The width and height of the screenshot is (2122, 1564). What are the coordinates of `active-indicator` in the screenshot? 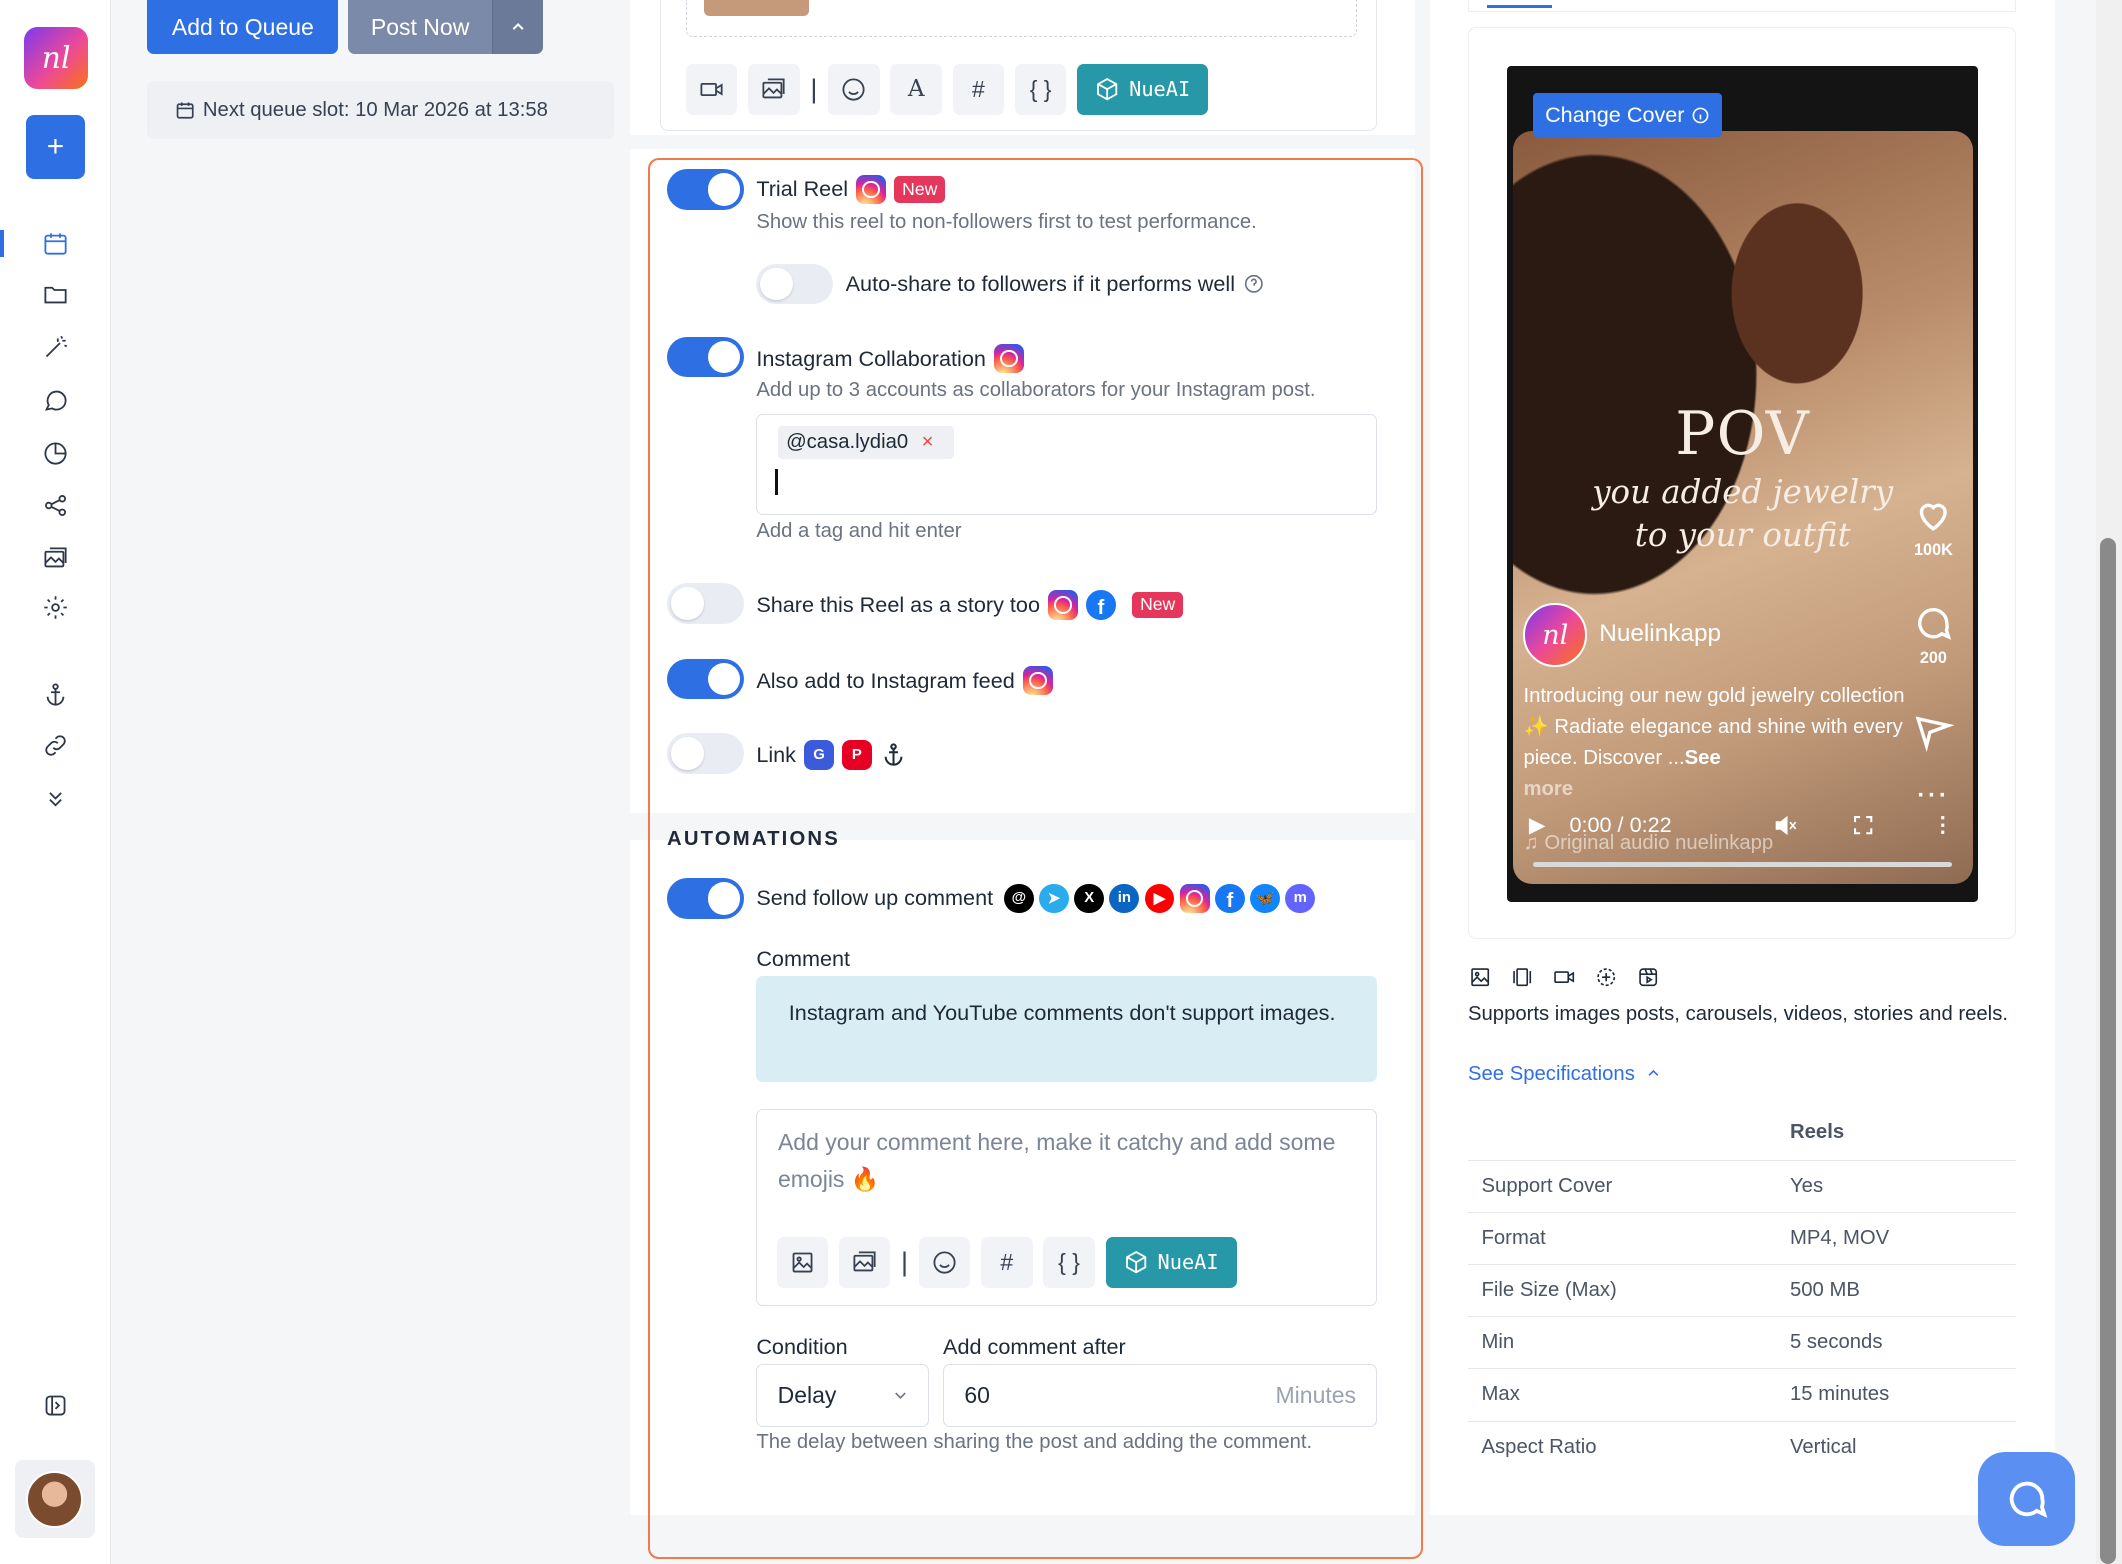 It's located at (2, 244).